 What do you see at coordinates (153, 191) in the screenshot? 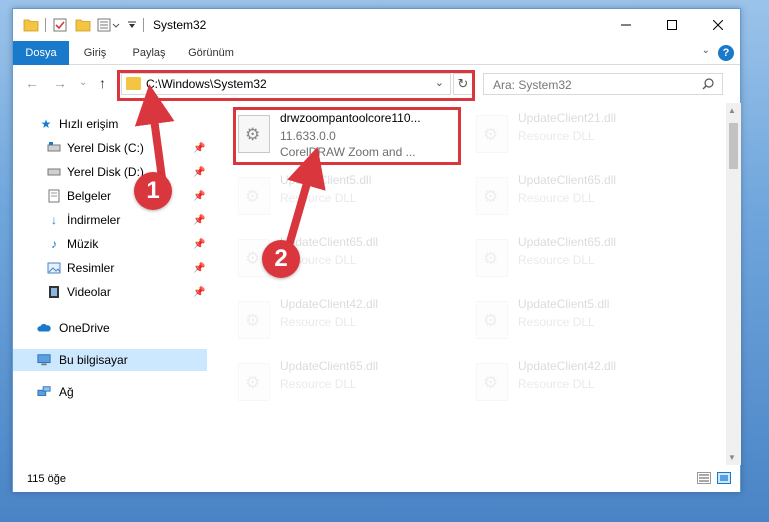
I see `callout-1: 1` at bounding box center [153, 191].